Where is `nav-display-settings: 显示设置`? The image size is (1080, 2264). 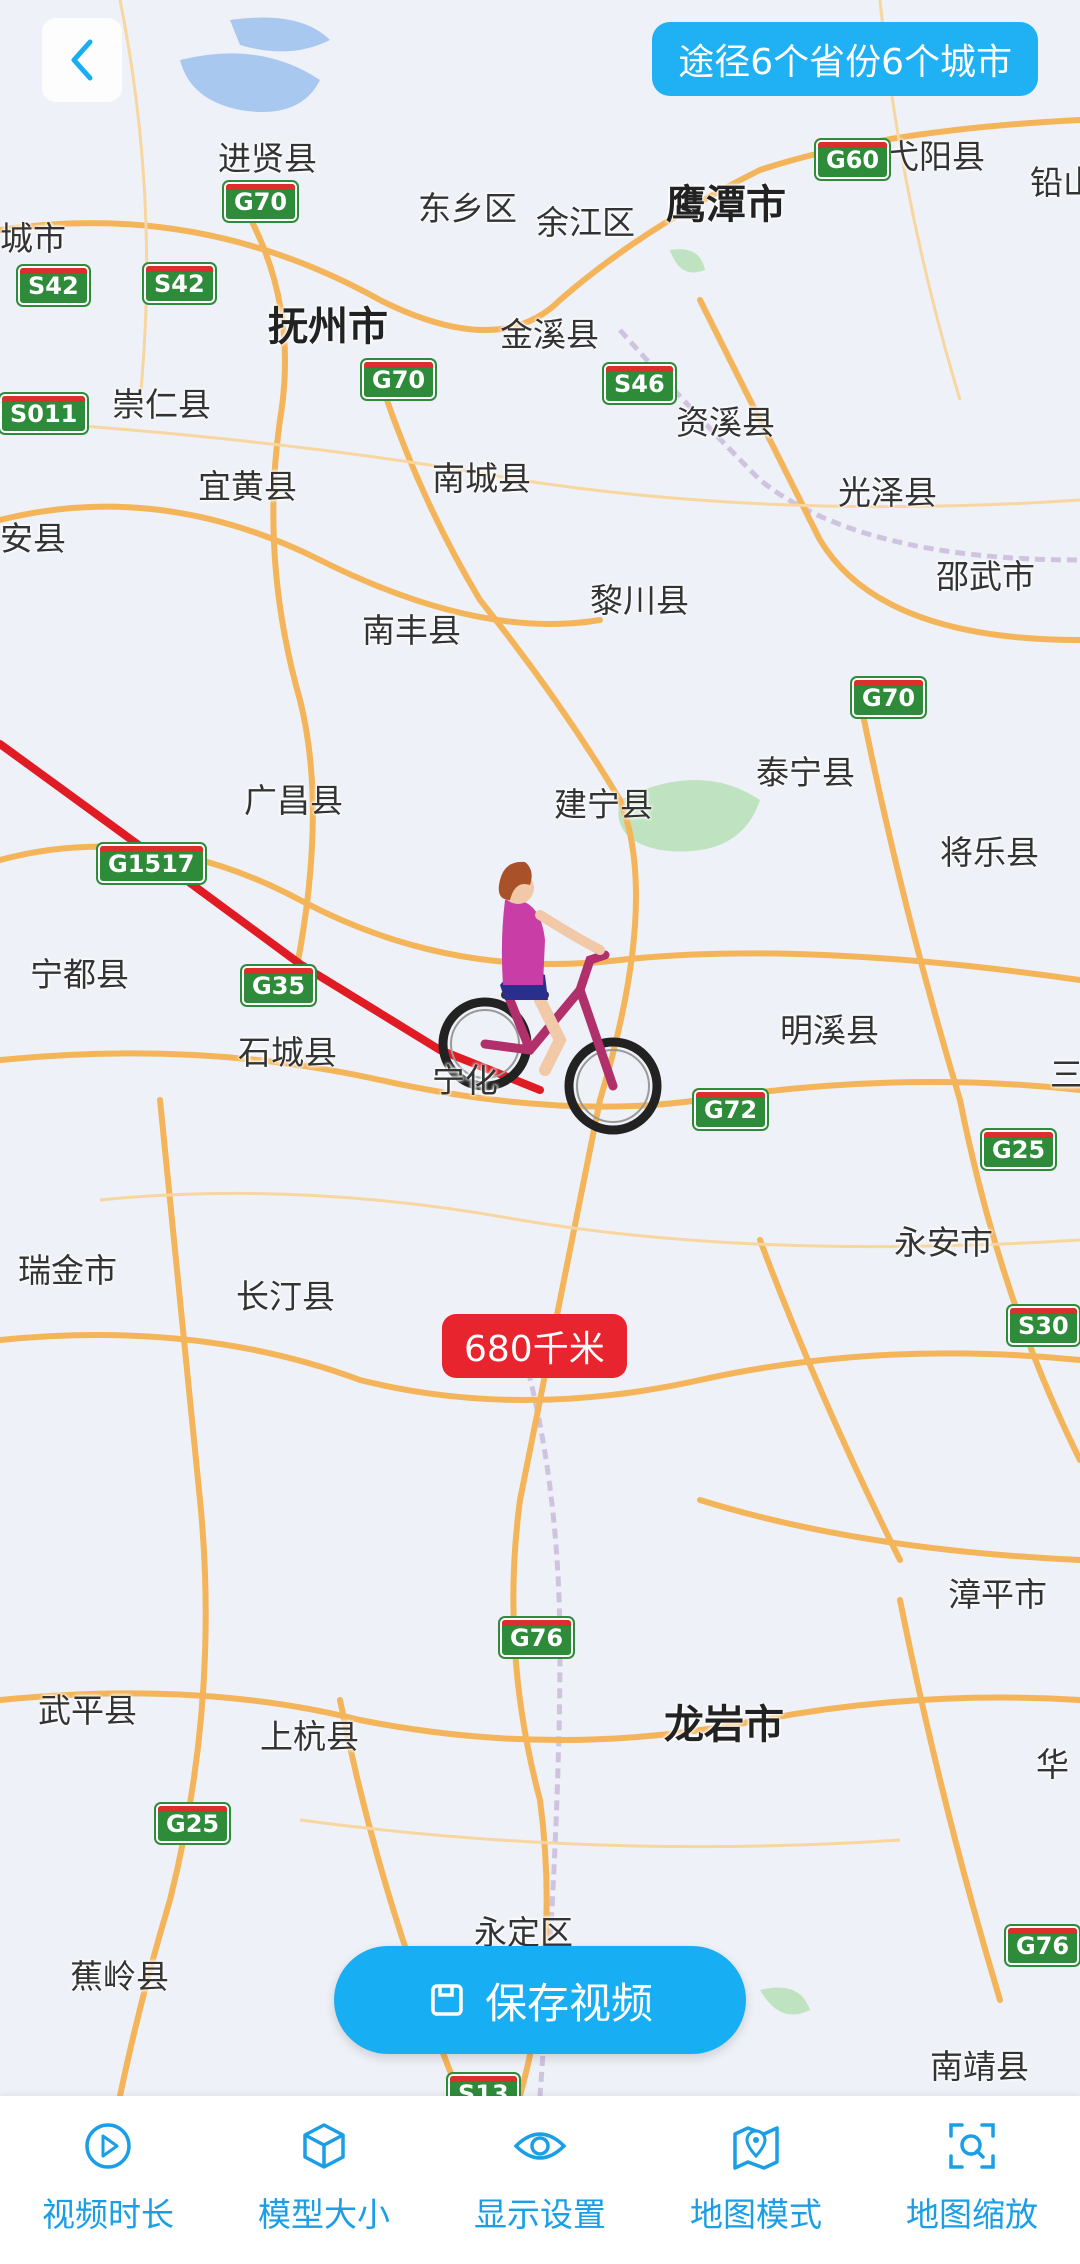
nav-display-settings: 显示设置 is located at coordinates (540, 2166).